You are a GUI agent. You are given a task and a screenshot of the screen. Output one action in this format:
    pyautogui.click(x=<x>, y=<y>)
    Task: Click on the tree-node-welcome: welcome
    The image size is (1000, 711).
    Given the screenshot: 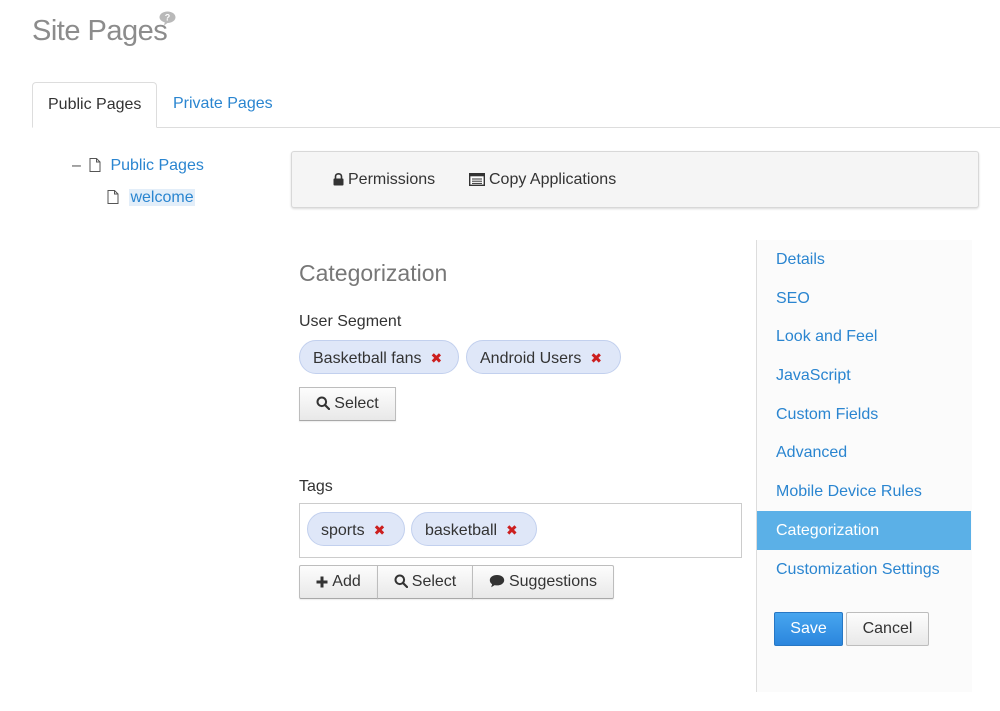 What is the action you would take?
    pyautogui.click(x=151, y=198)
    